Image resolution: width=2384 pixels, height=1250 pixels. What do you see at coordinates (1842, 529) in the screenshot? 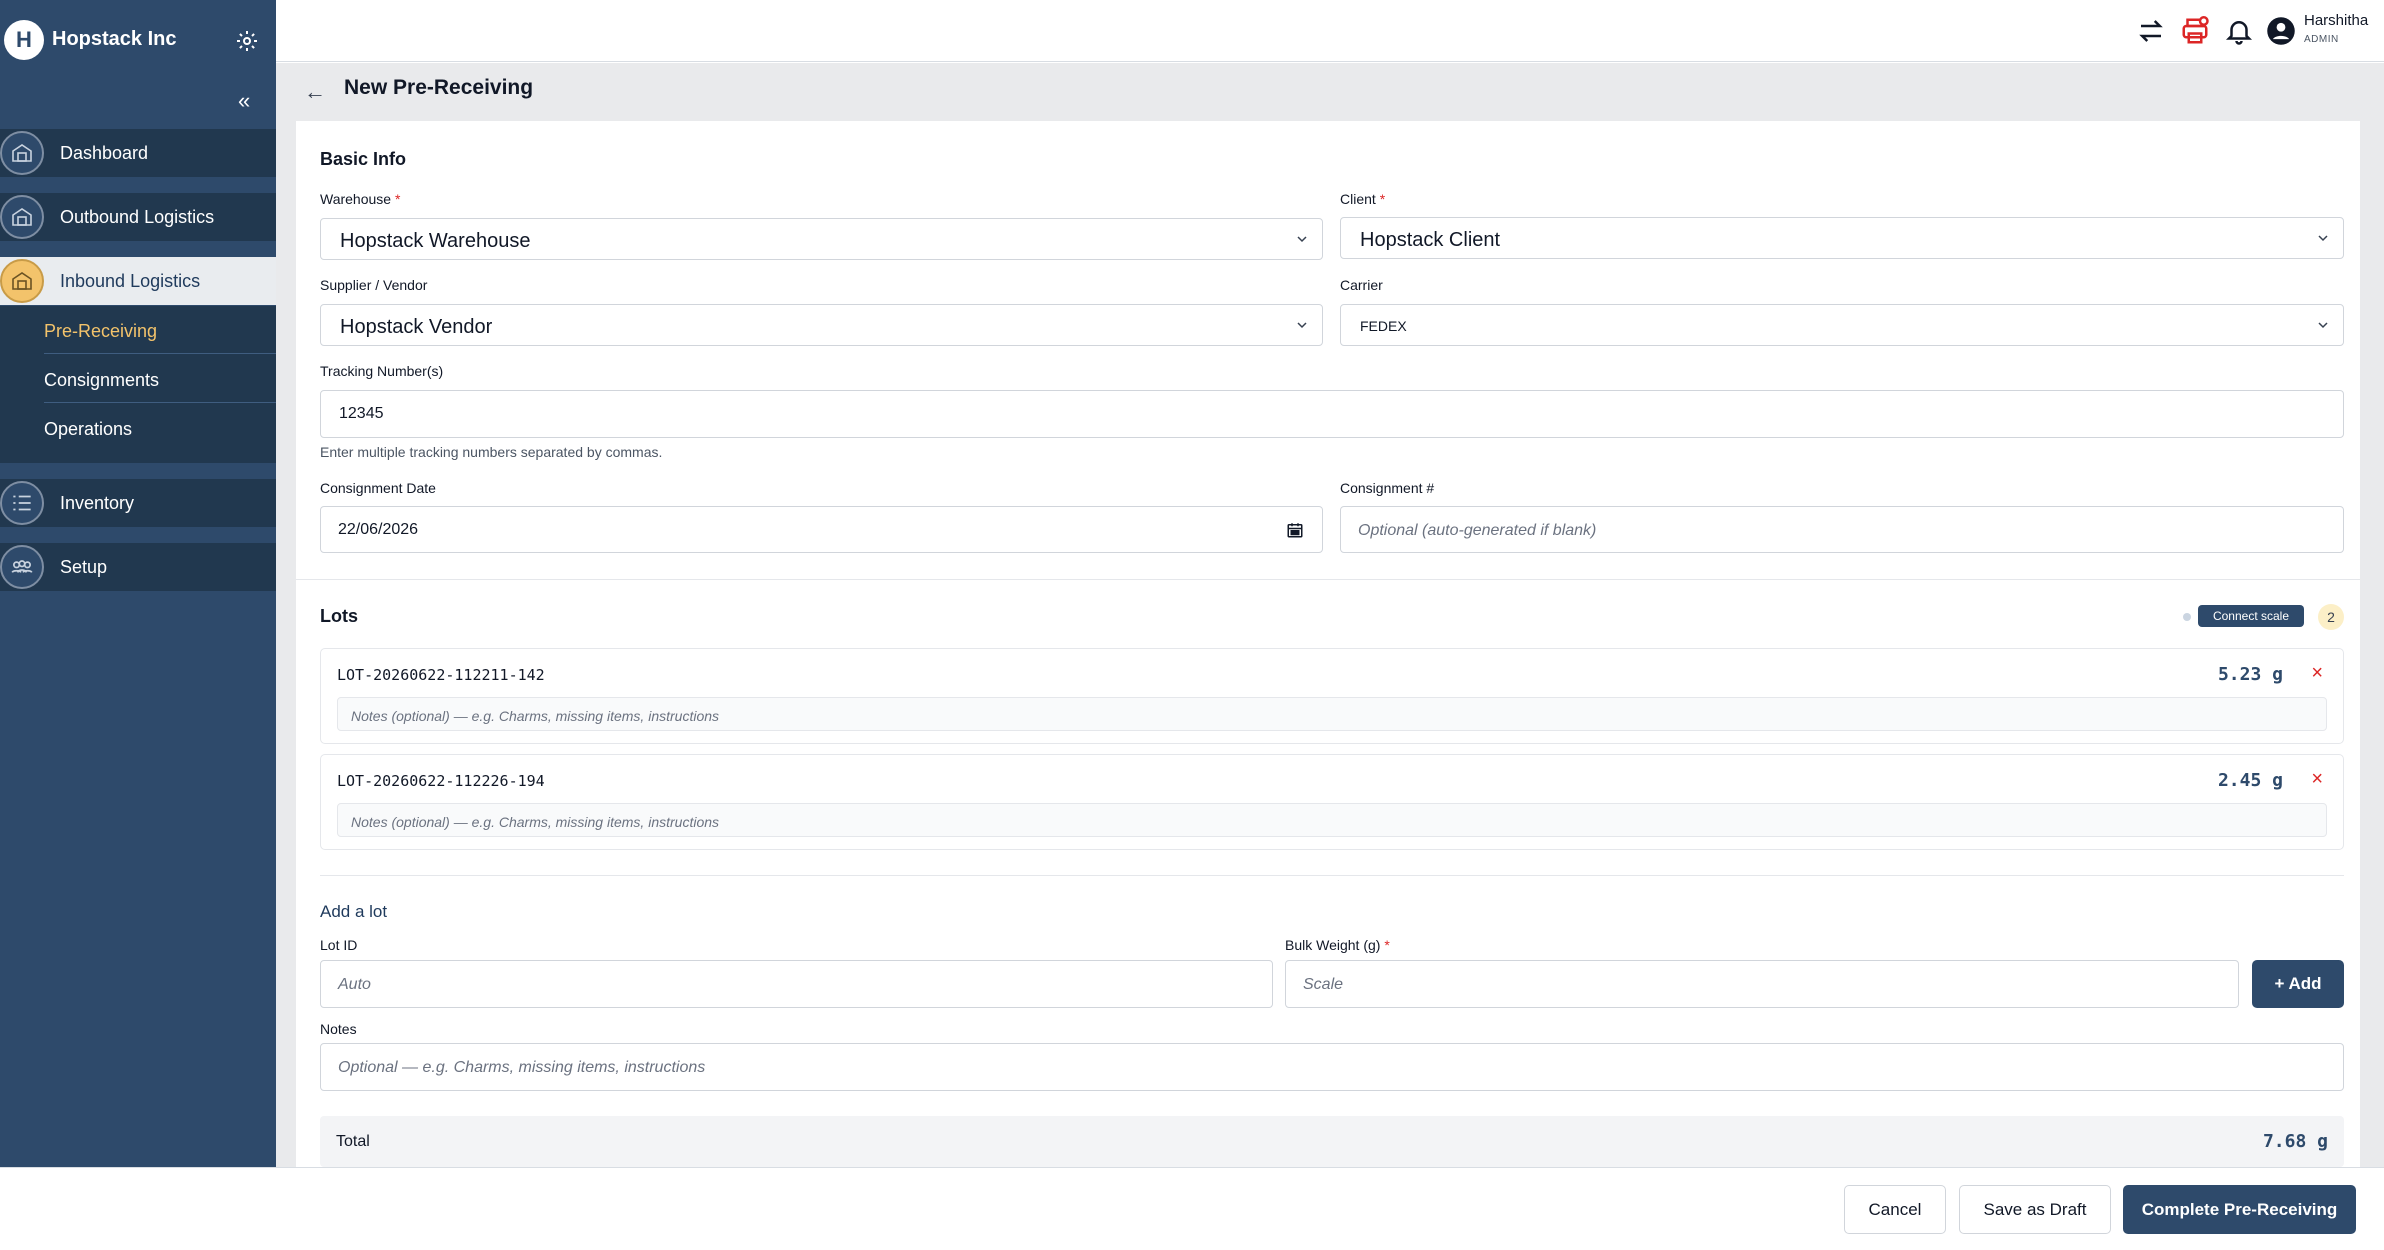
I see `consignment-number-input: Optional (auto-generated if blank)` at bounding box center [1842, 529].